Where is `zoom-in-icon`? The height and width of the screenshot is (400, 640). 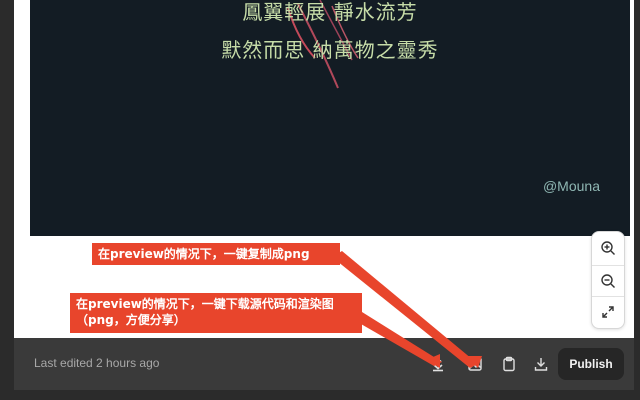 zoom-in-icon is located at coordinates (608, 248).